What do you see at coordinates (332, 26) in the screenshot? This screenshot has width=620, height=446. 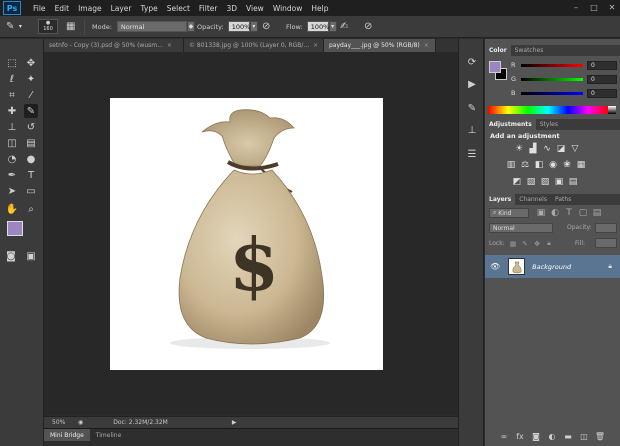 I see `flow-dropdown-icon: ▾` at bounding box center [332, 26].